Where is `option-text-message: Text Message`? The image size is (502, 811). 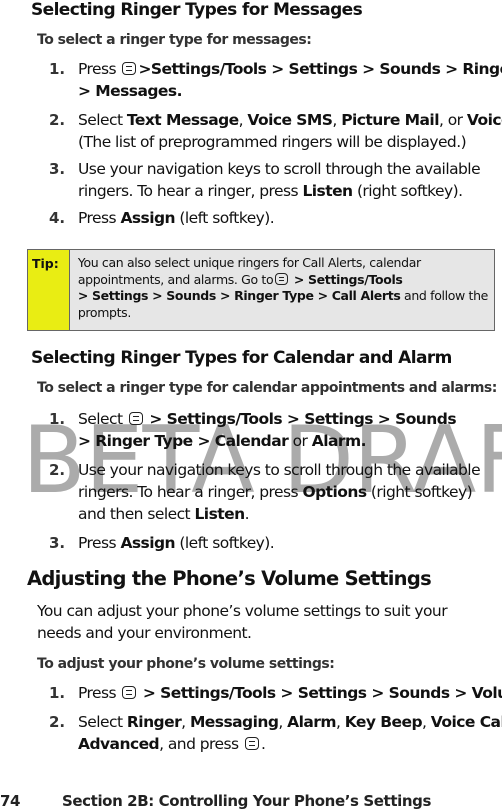 option-text-message: Text Message is located at coordinates (182, 120).